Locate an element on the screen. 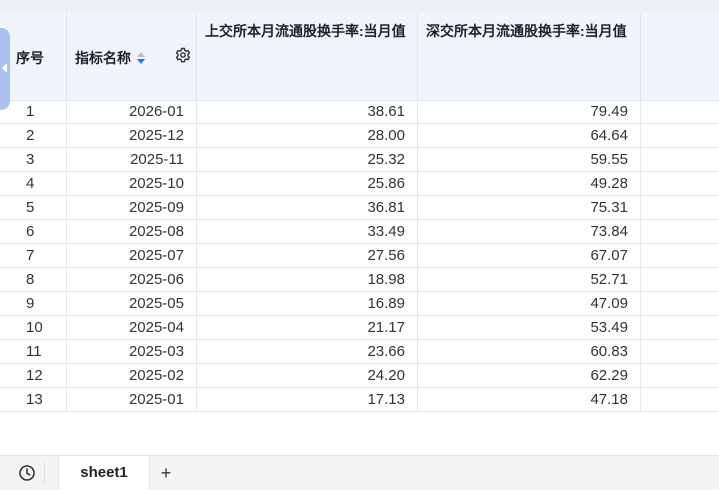  history-button is located at coordinates (27, 473).